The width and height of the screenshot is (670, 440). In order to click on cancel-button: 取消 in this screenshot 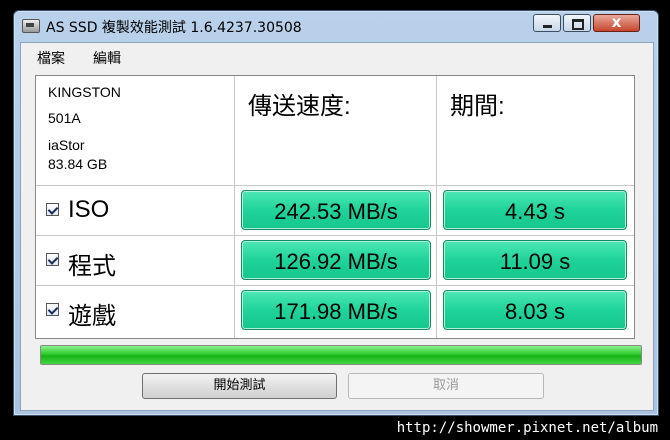, I will do `click(446, 386)`.